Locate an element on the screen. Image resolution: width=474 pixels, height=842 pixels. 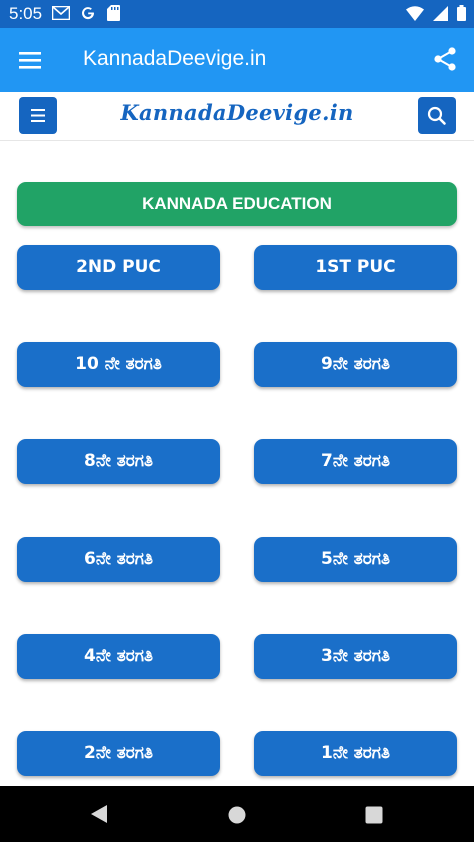
signal-icon is located at coordinates (440, 15).